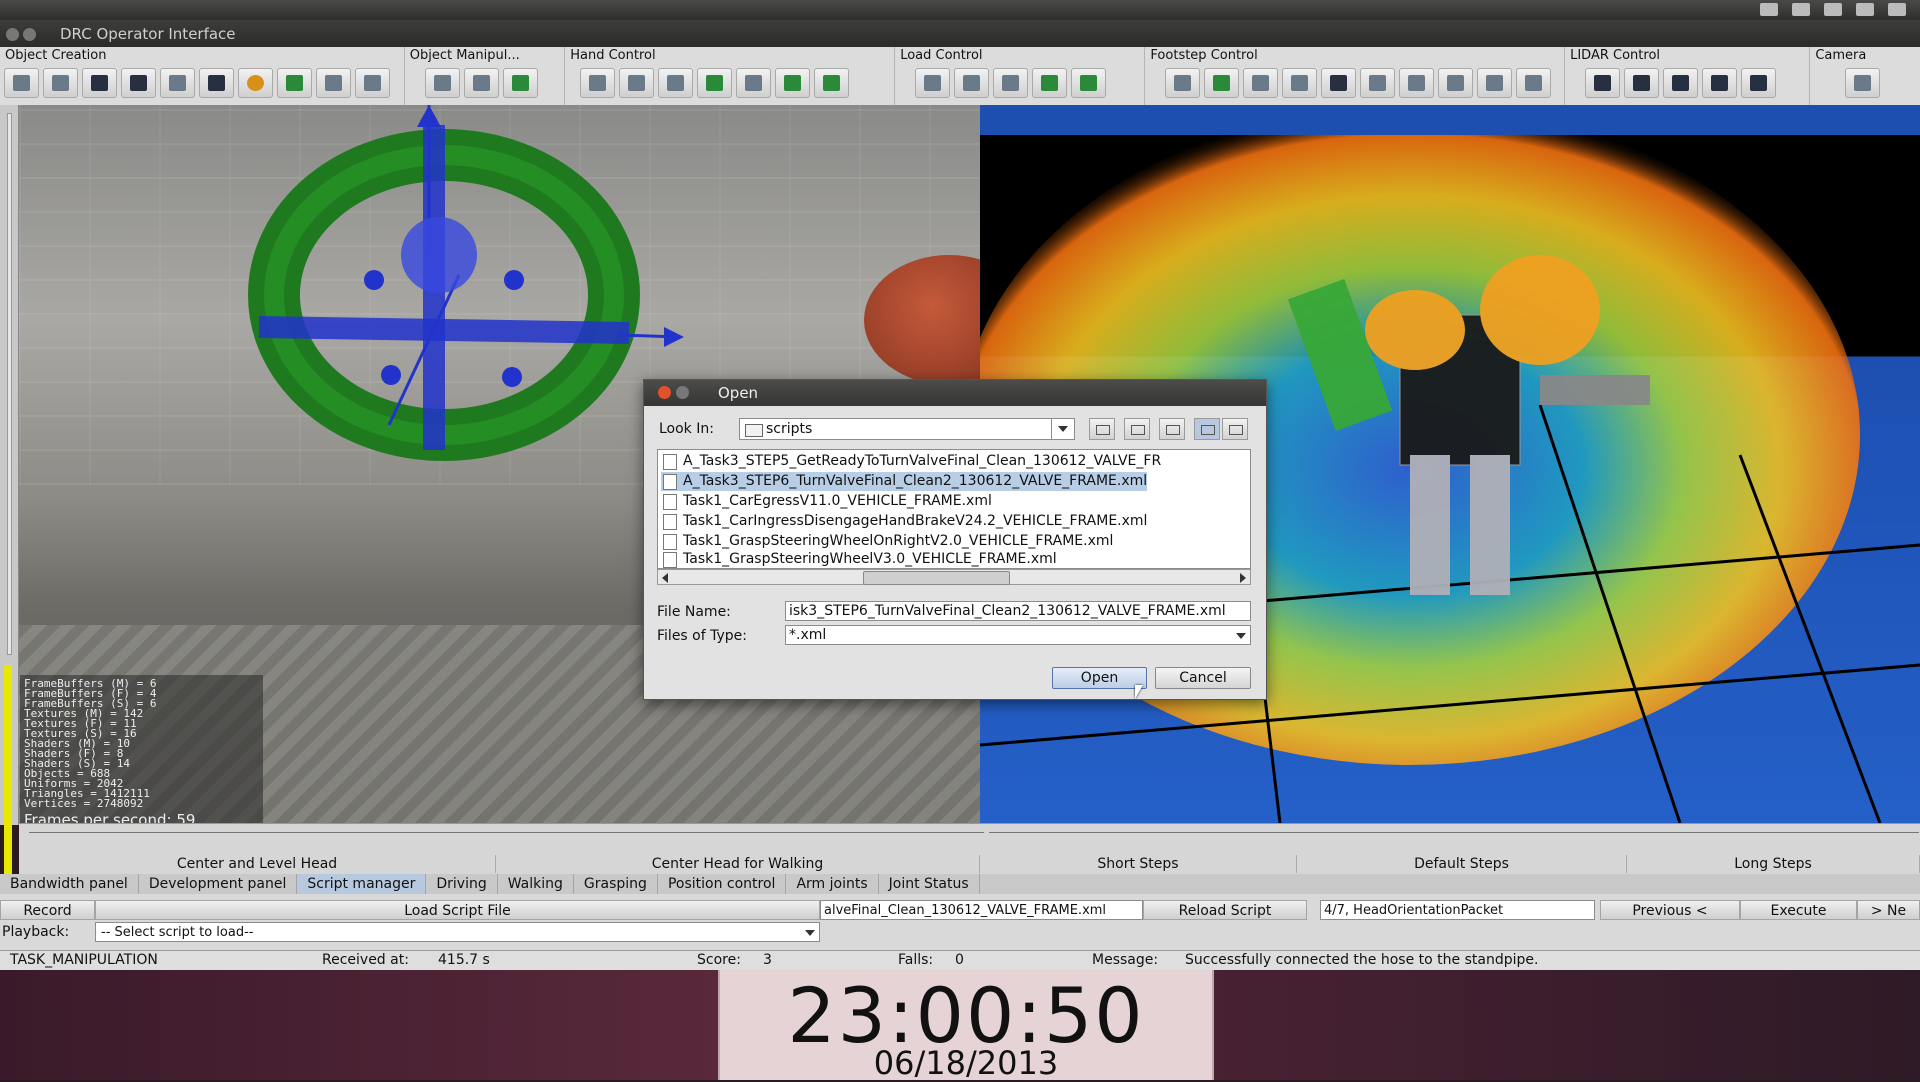 This screenshot has height=1082, width=1920. Describe the element at coordinates (598, 83) in the screenshot. I see `hand-place-icon` at that location.